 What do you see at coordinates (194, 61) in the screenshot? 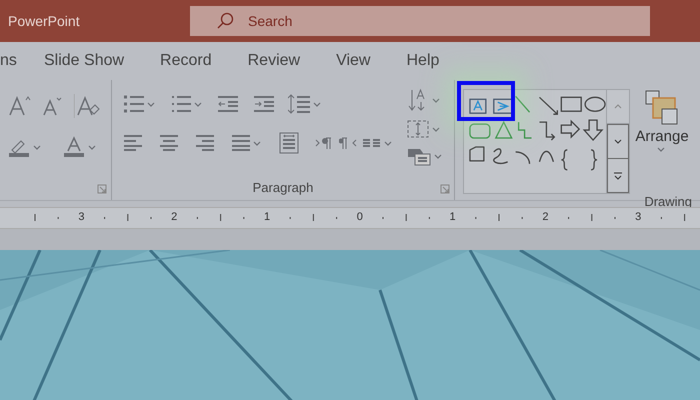
I see `ribbon-tab: Record` at bounding box center [194, 61].